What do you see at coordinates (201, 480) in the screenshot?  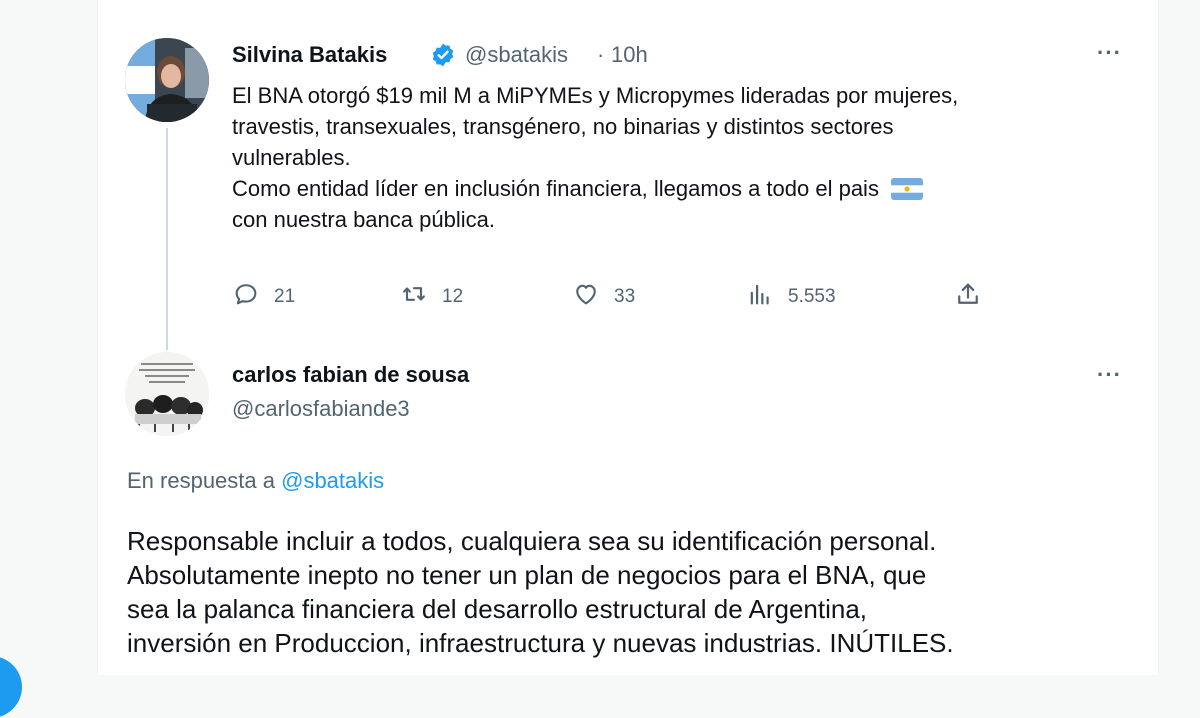 I see `in-reply-to-label: En respuesta a` at bounding box center [201, 480].